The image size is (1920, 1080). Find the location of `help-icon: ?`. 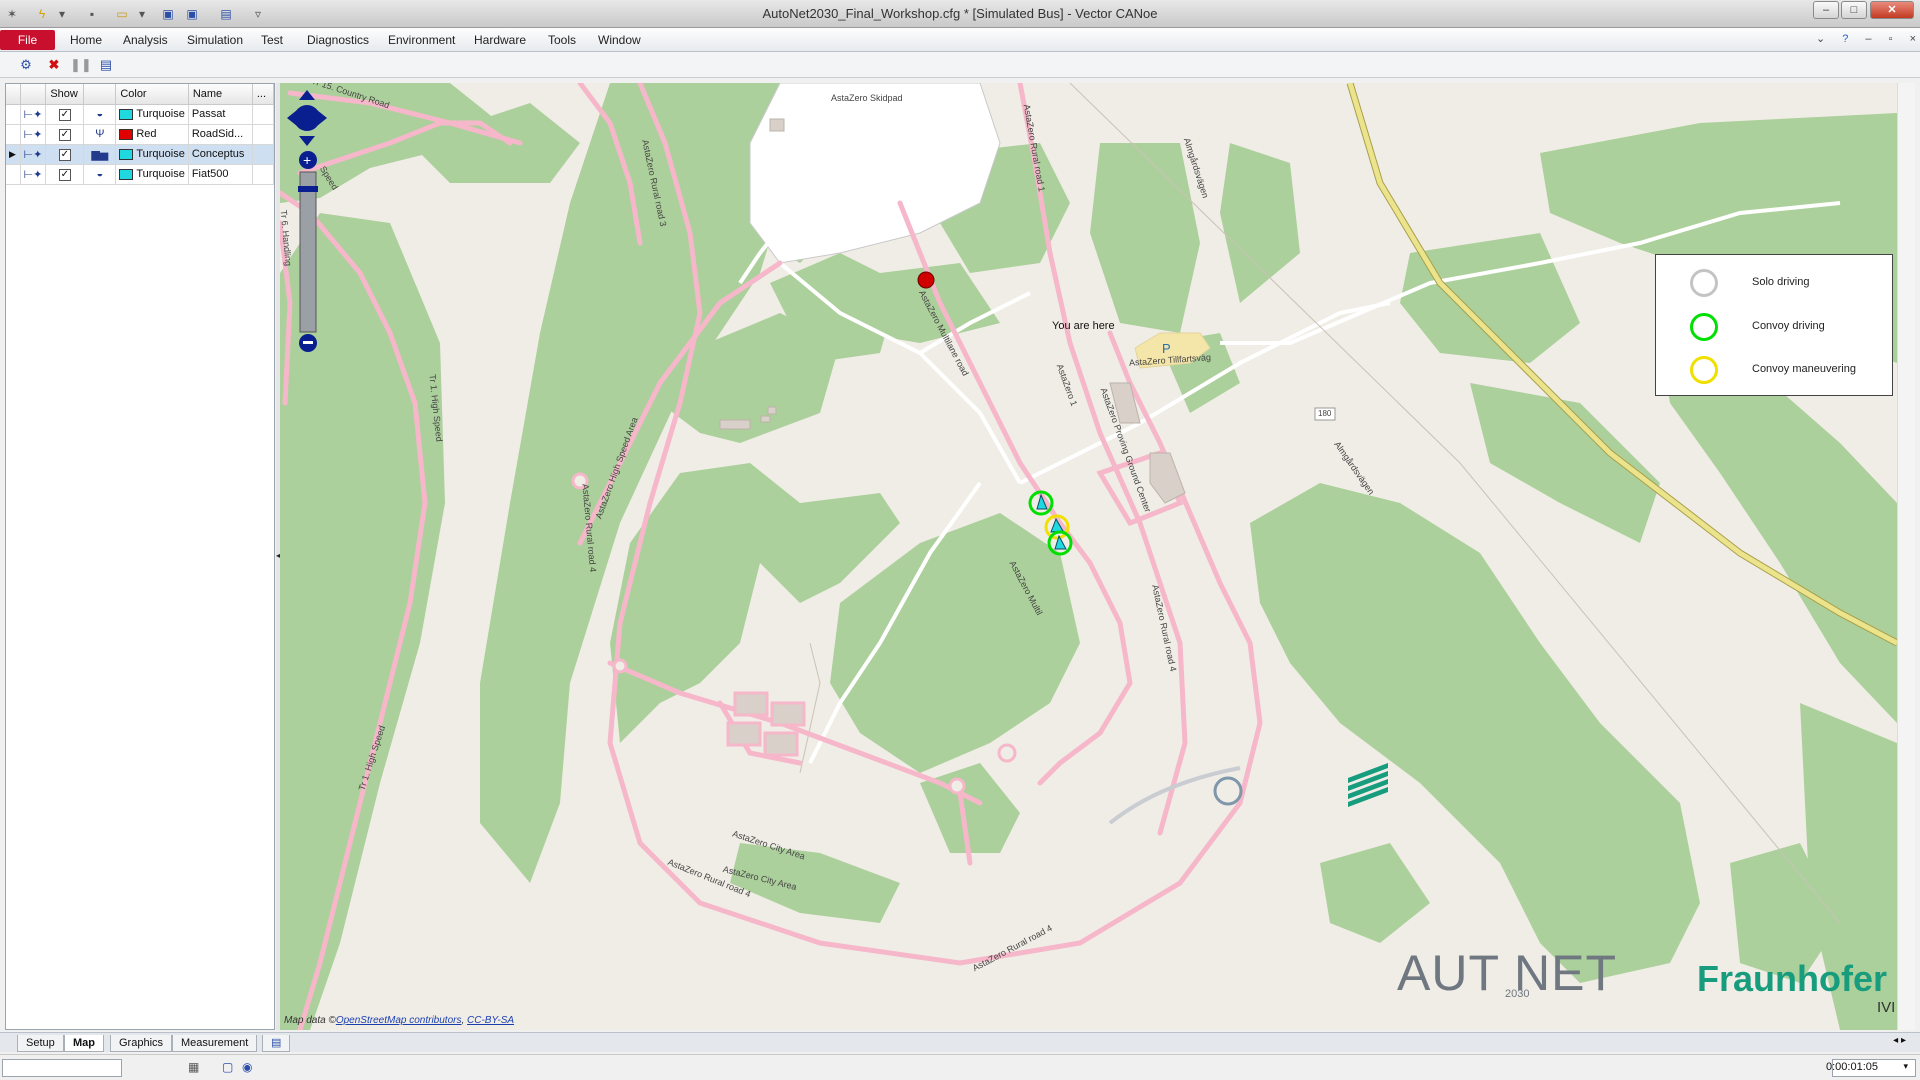

help-icon: ? is located at coordinates (1845, 39).